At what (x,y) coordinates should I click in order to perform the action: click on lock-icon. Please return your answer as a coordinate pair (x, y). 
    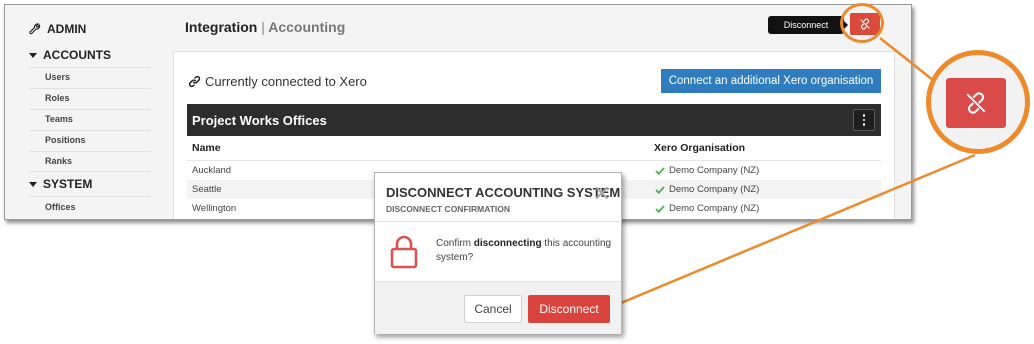
    Looking at the image, I should click on (404, 252).